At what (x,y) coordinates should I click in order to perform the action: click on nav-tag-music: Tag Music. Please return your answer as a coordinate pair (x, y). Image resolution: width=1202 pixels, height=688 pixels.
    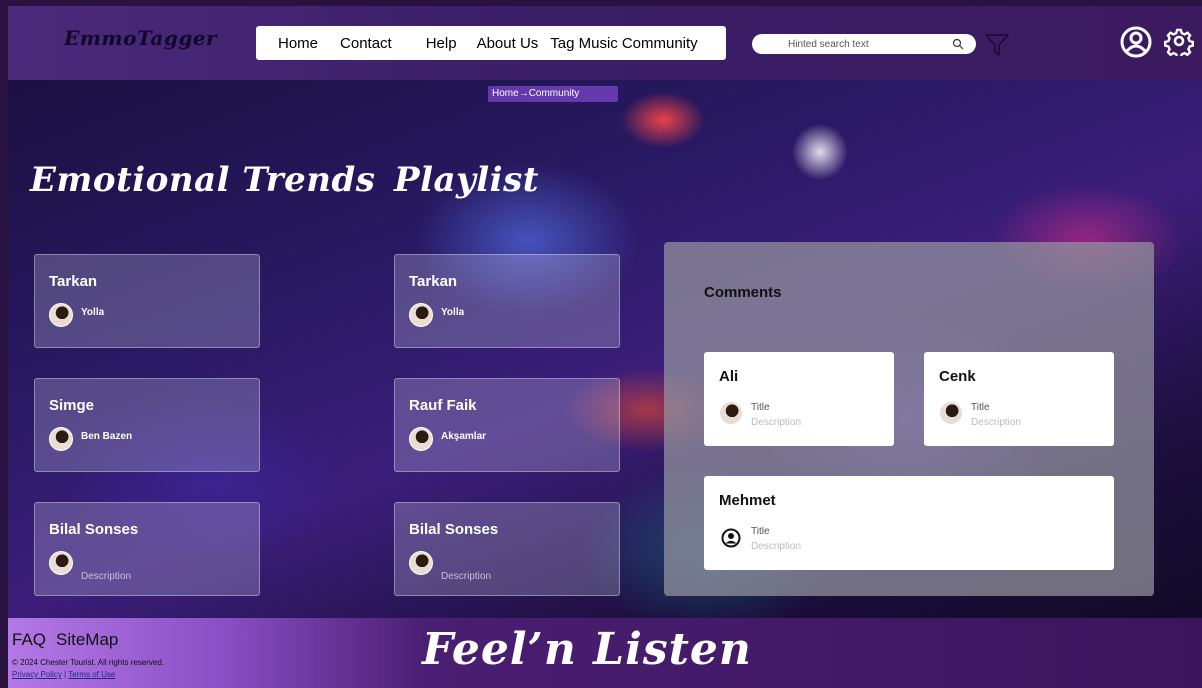
    Looking at the image, I should click on (584, 43).